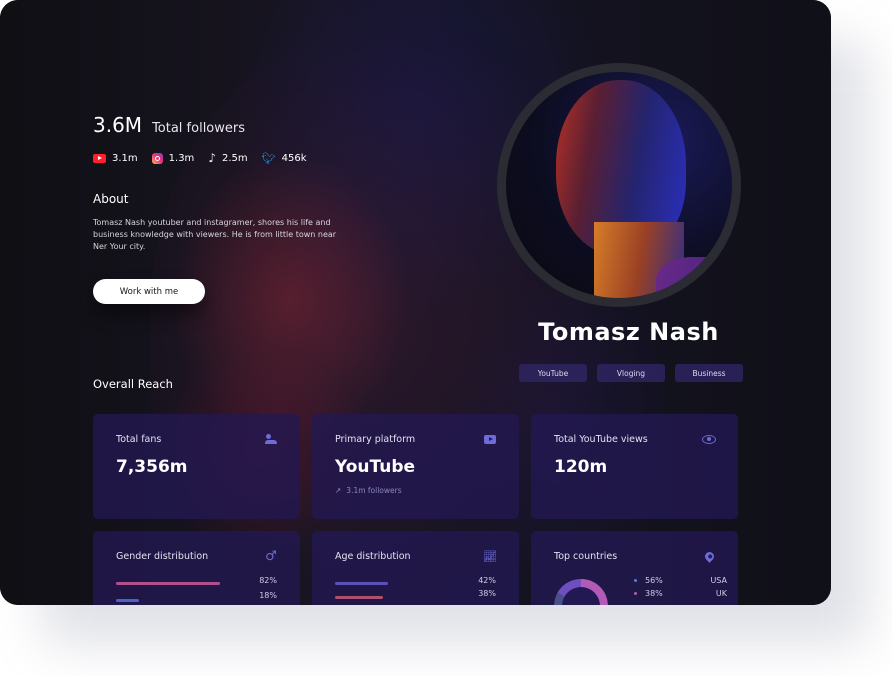  Describe the element at coordinates (581, 592) in the screenshot. I see `countries-donut-chart` at that location.